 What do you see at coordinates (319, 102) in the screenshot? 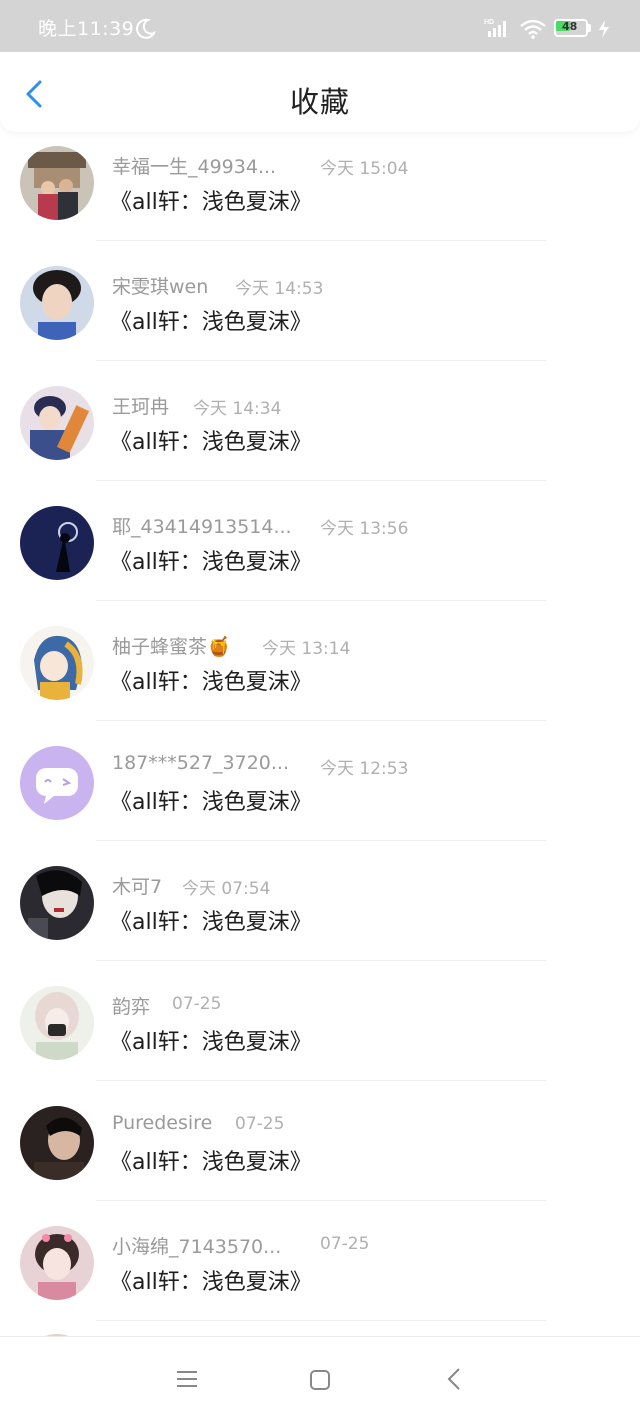
I see `page-title: 收藏` at bounding box center [319, 102].